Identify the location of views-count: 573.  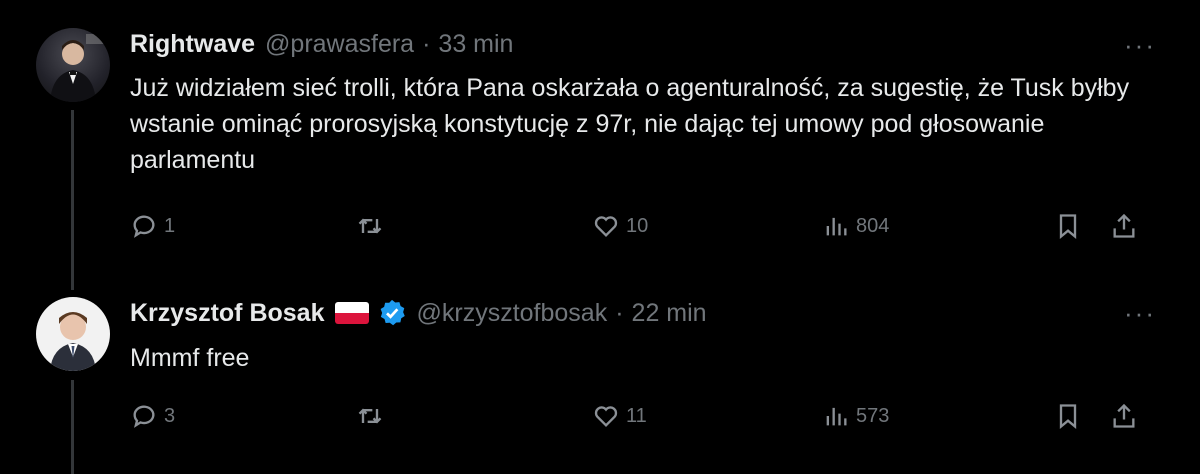
(873, 415).